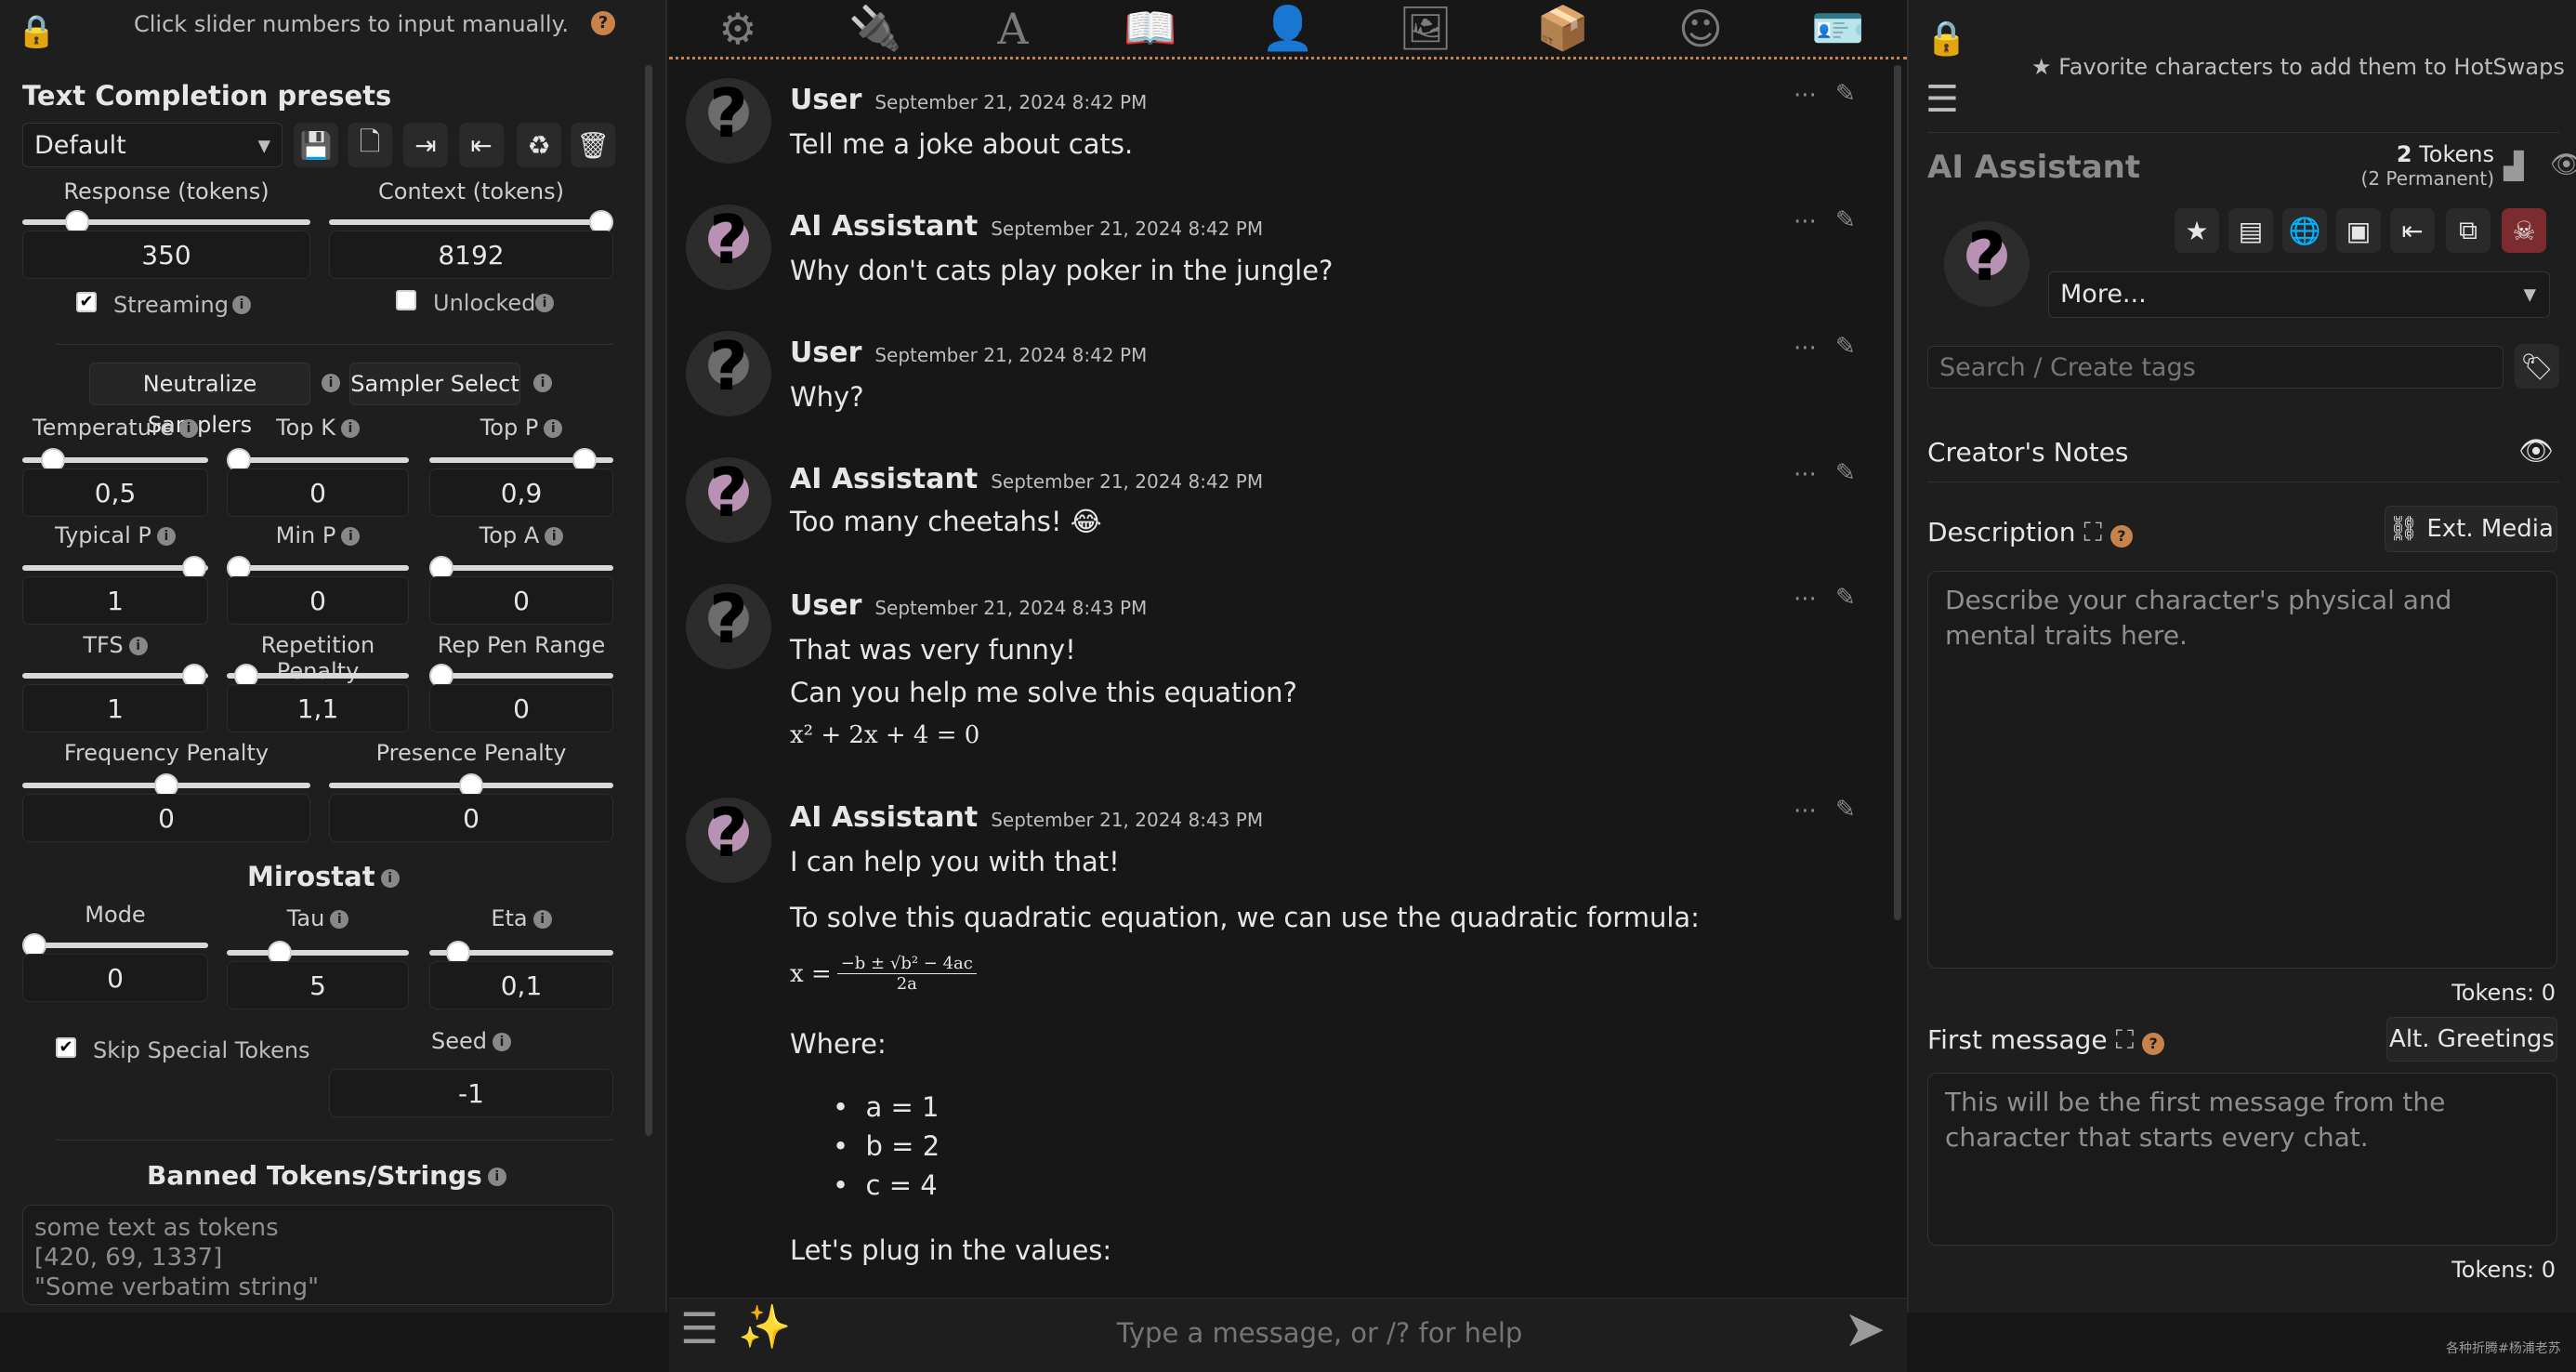  I want to click on tfs-slider, so click(115, 676).